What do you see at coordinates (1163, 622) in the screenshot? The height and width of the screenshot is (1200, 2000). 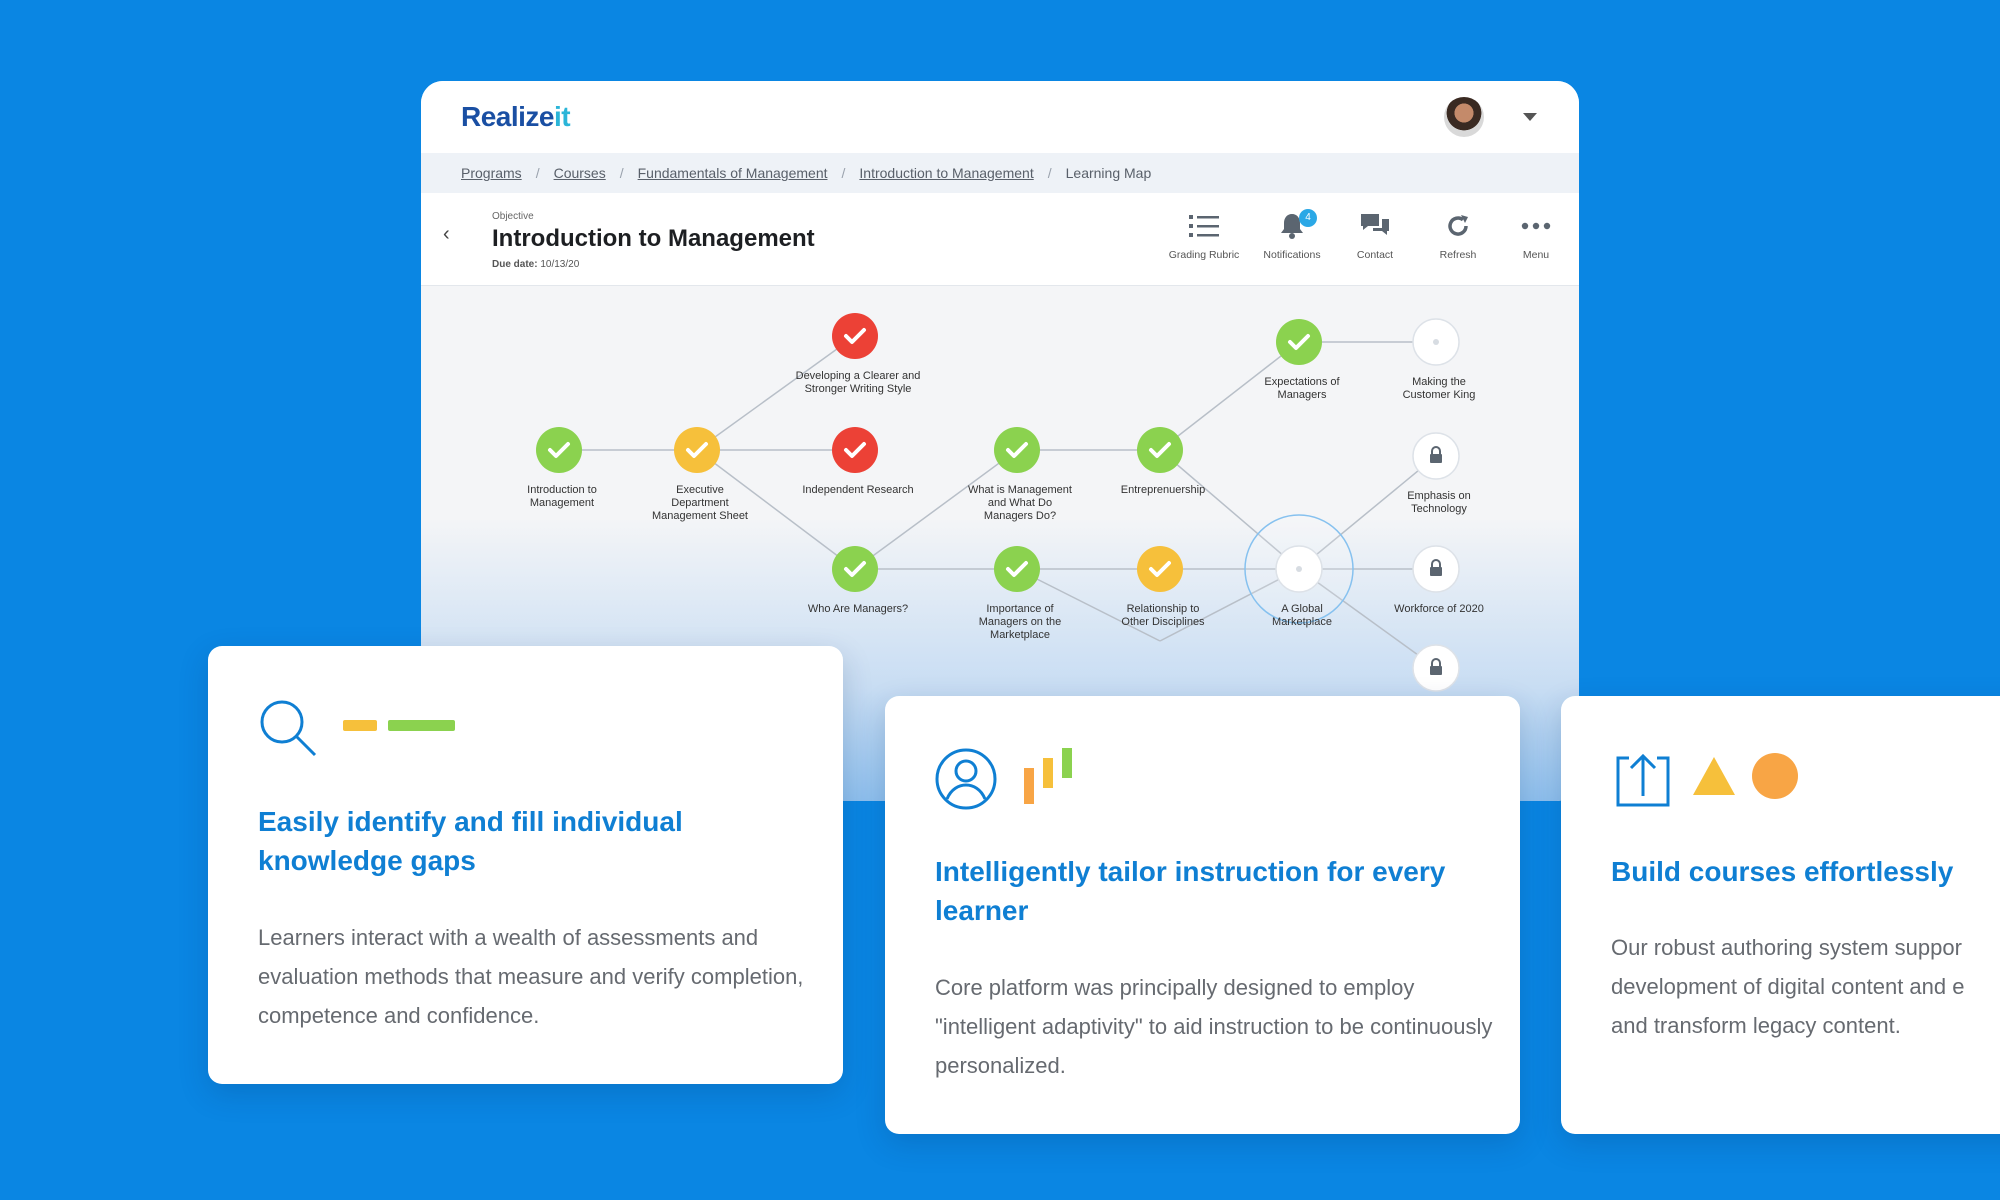 I see `map-node-label: Other Disciplines` at bounding box center [1163, 622].